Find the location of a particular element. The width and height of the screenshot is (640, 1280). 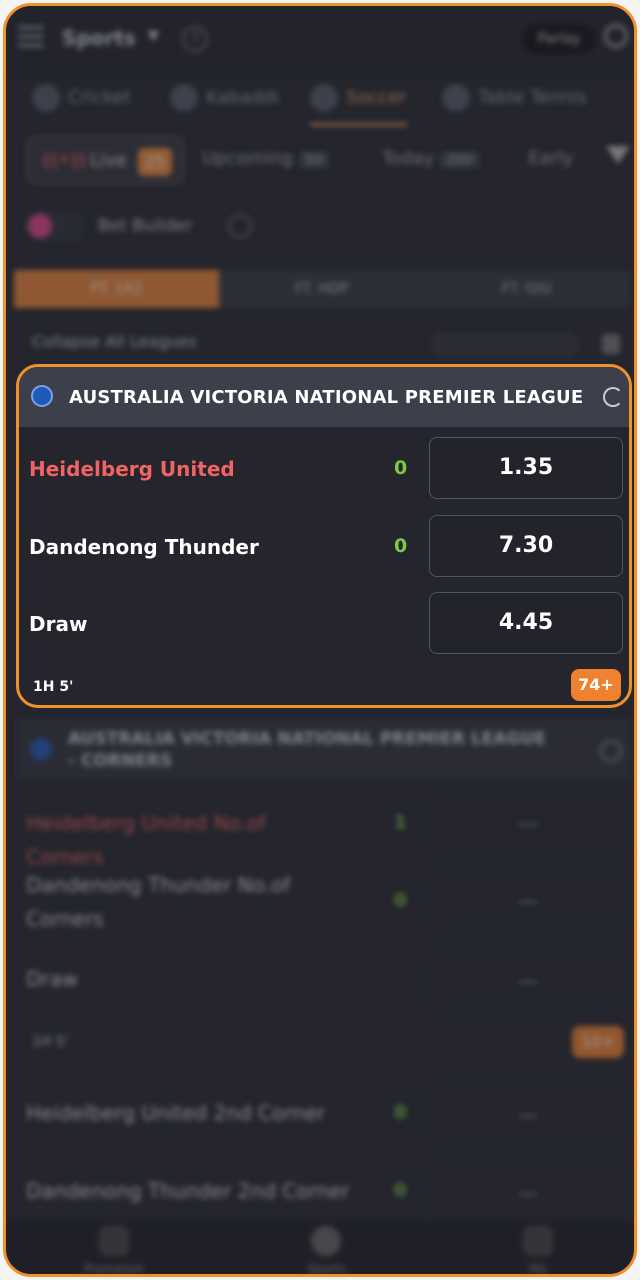

live-label: Live is located at coordinates (108, 160).